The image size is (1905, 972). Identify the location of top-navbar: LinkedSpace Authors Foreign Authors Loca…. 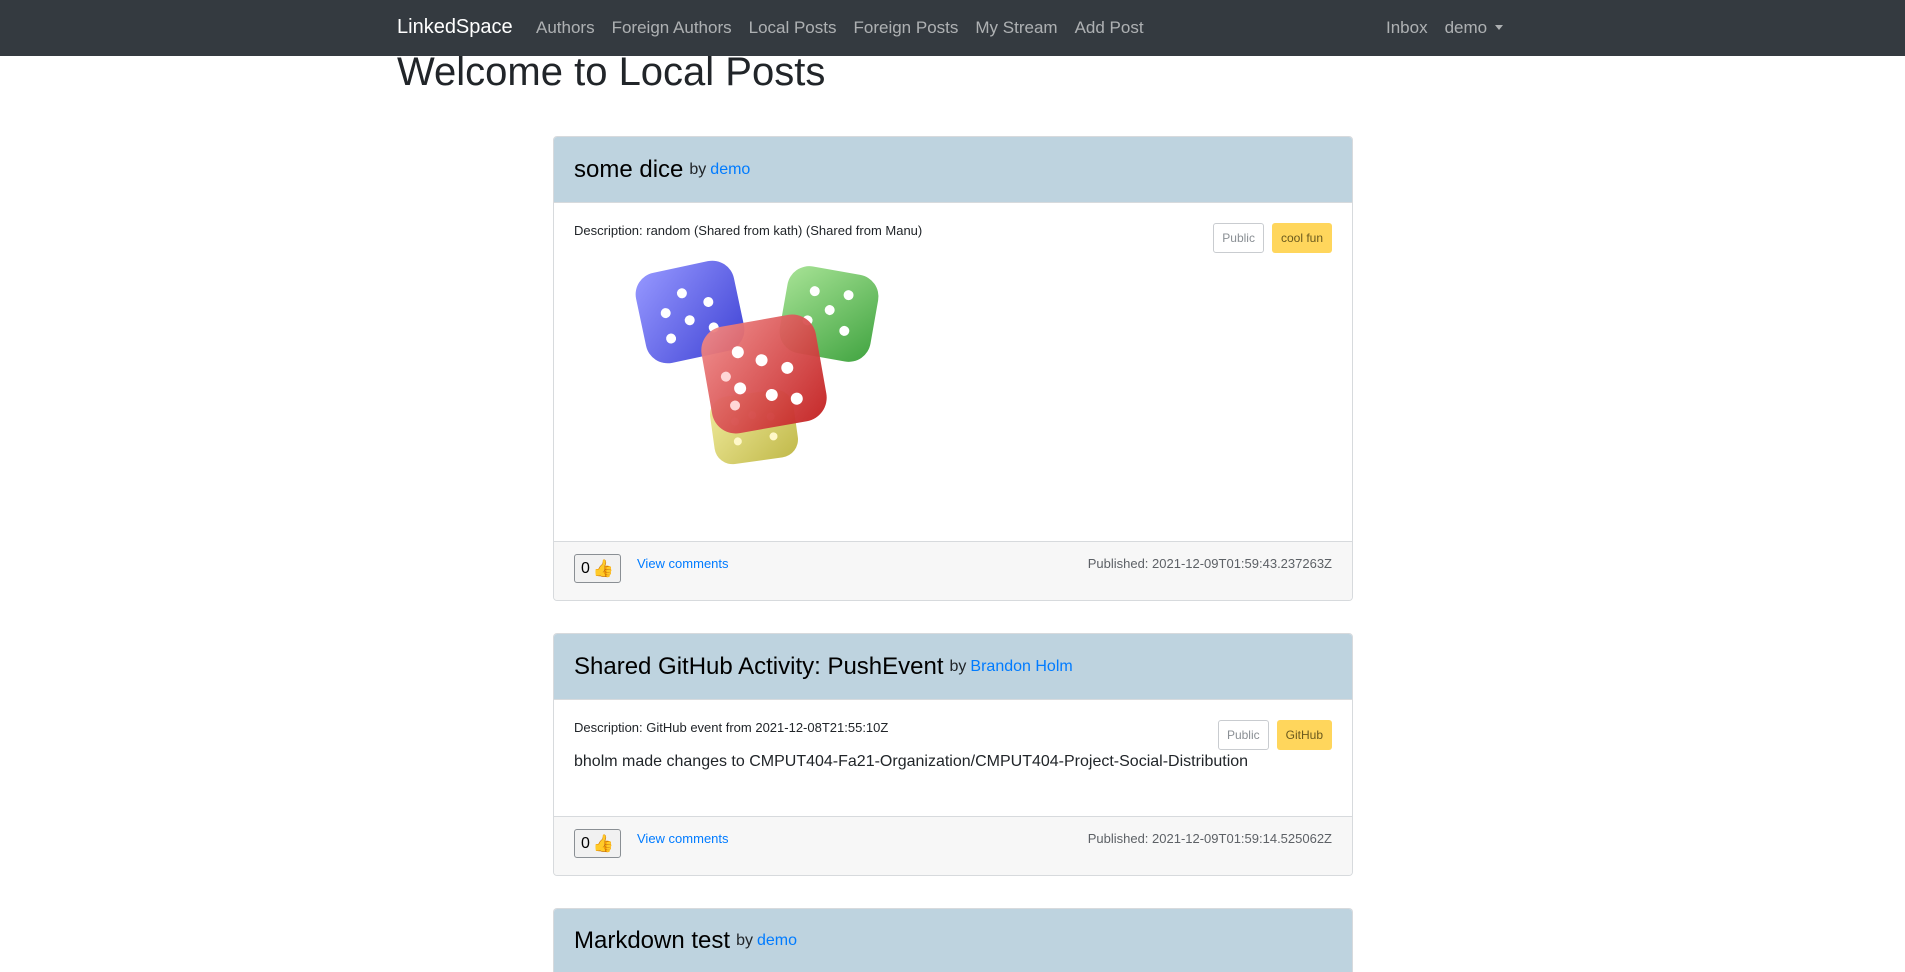
(952, 28).